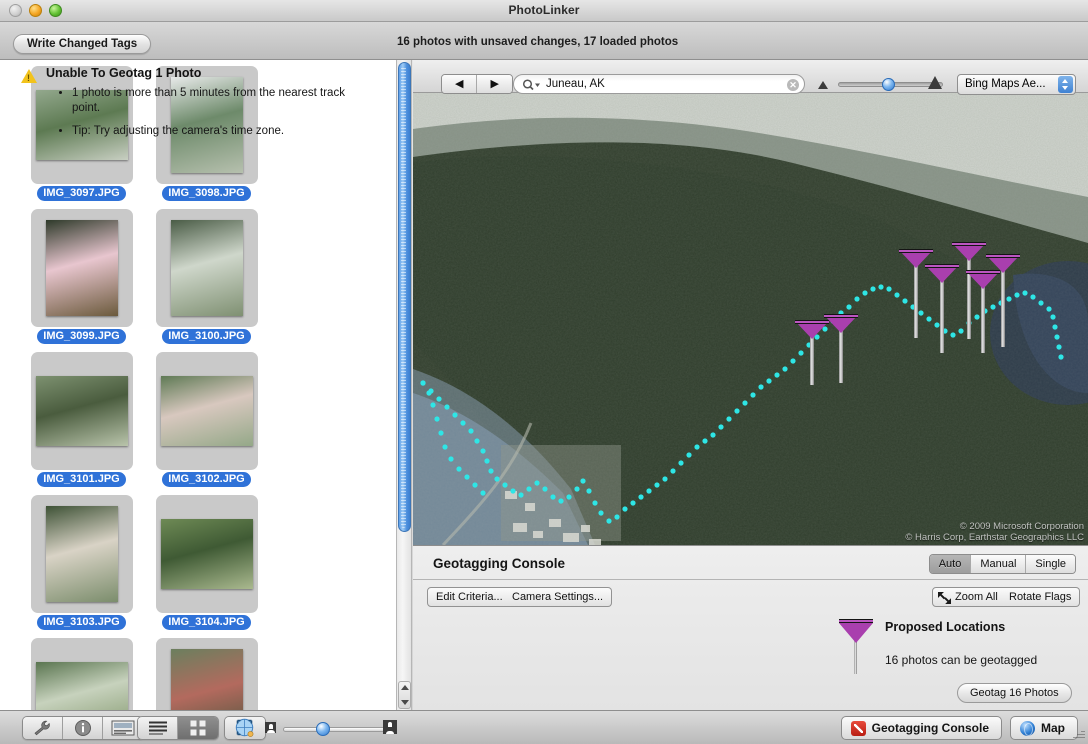  What do you see at coordinates (390, 727) in the screenshot?
I see `large-photo-icon` at bounding box center [390, 727].